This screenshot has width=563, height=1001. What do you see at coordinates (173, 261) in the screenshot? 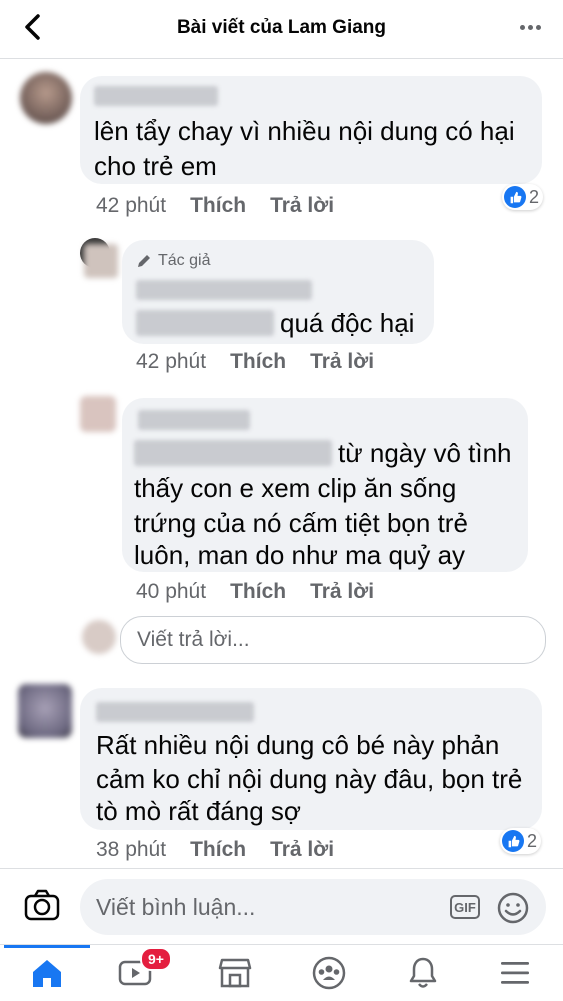
I see `author-badge: Tác giả` at bounding box center [173, 261].